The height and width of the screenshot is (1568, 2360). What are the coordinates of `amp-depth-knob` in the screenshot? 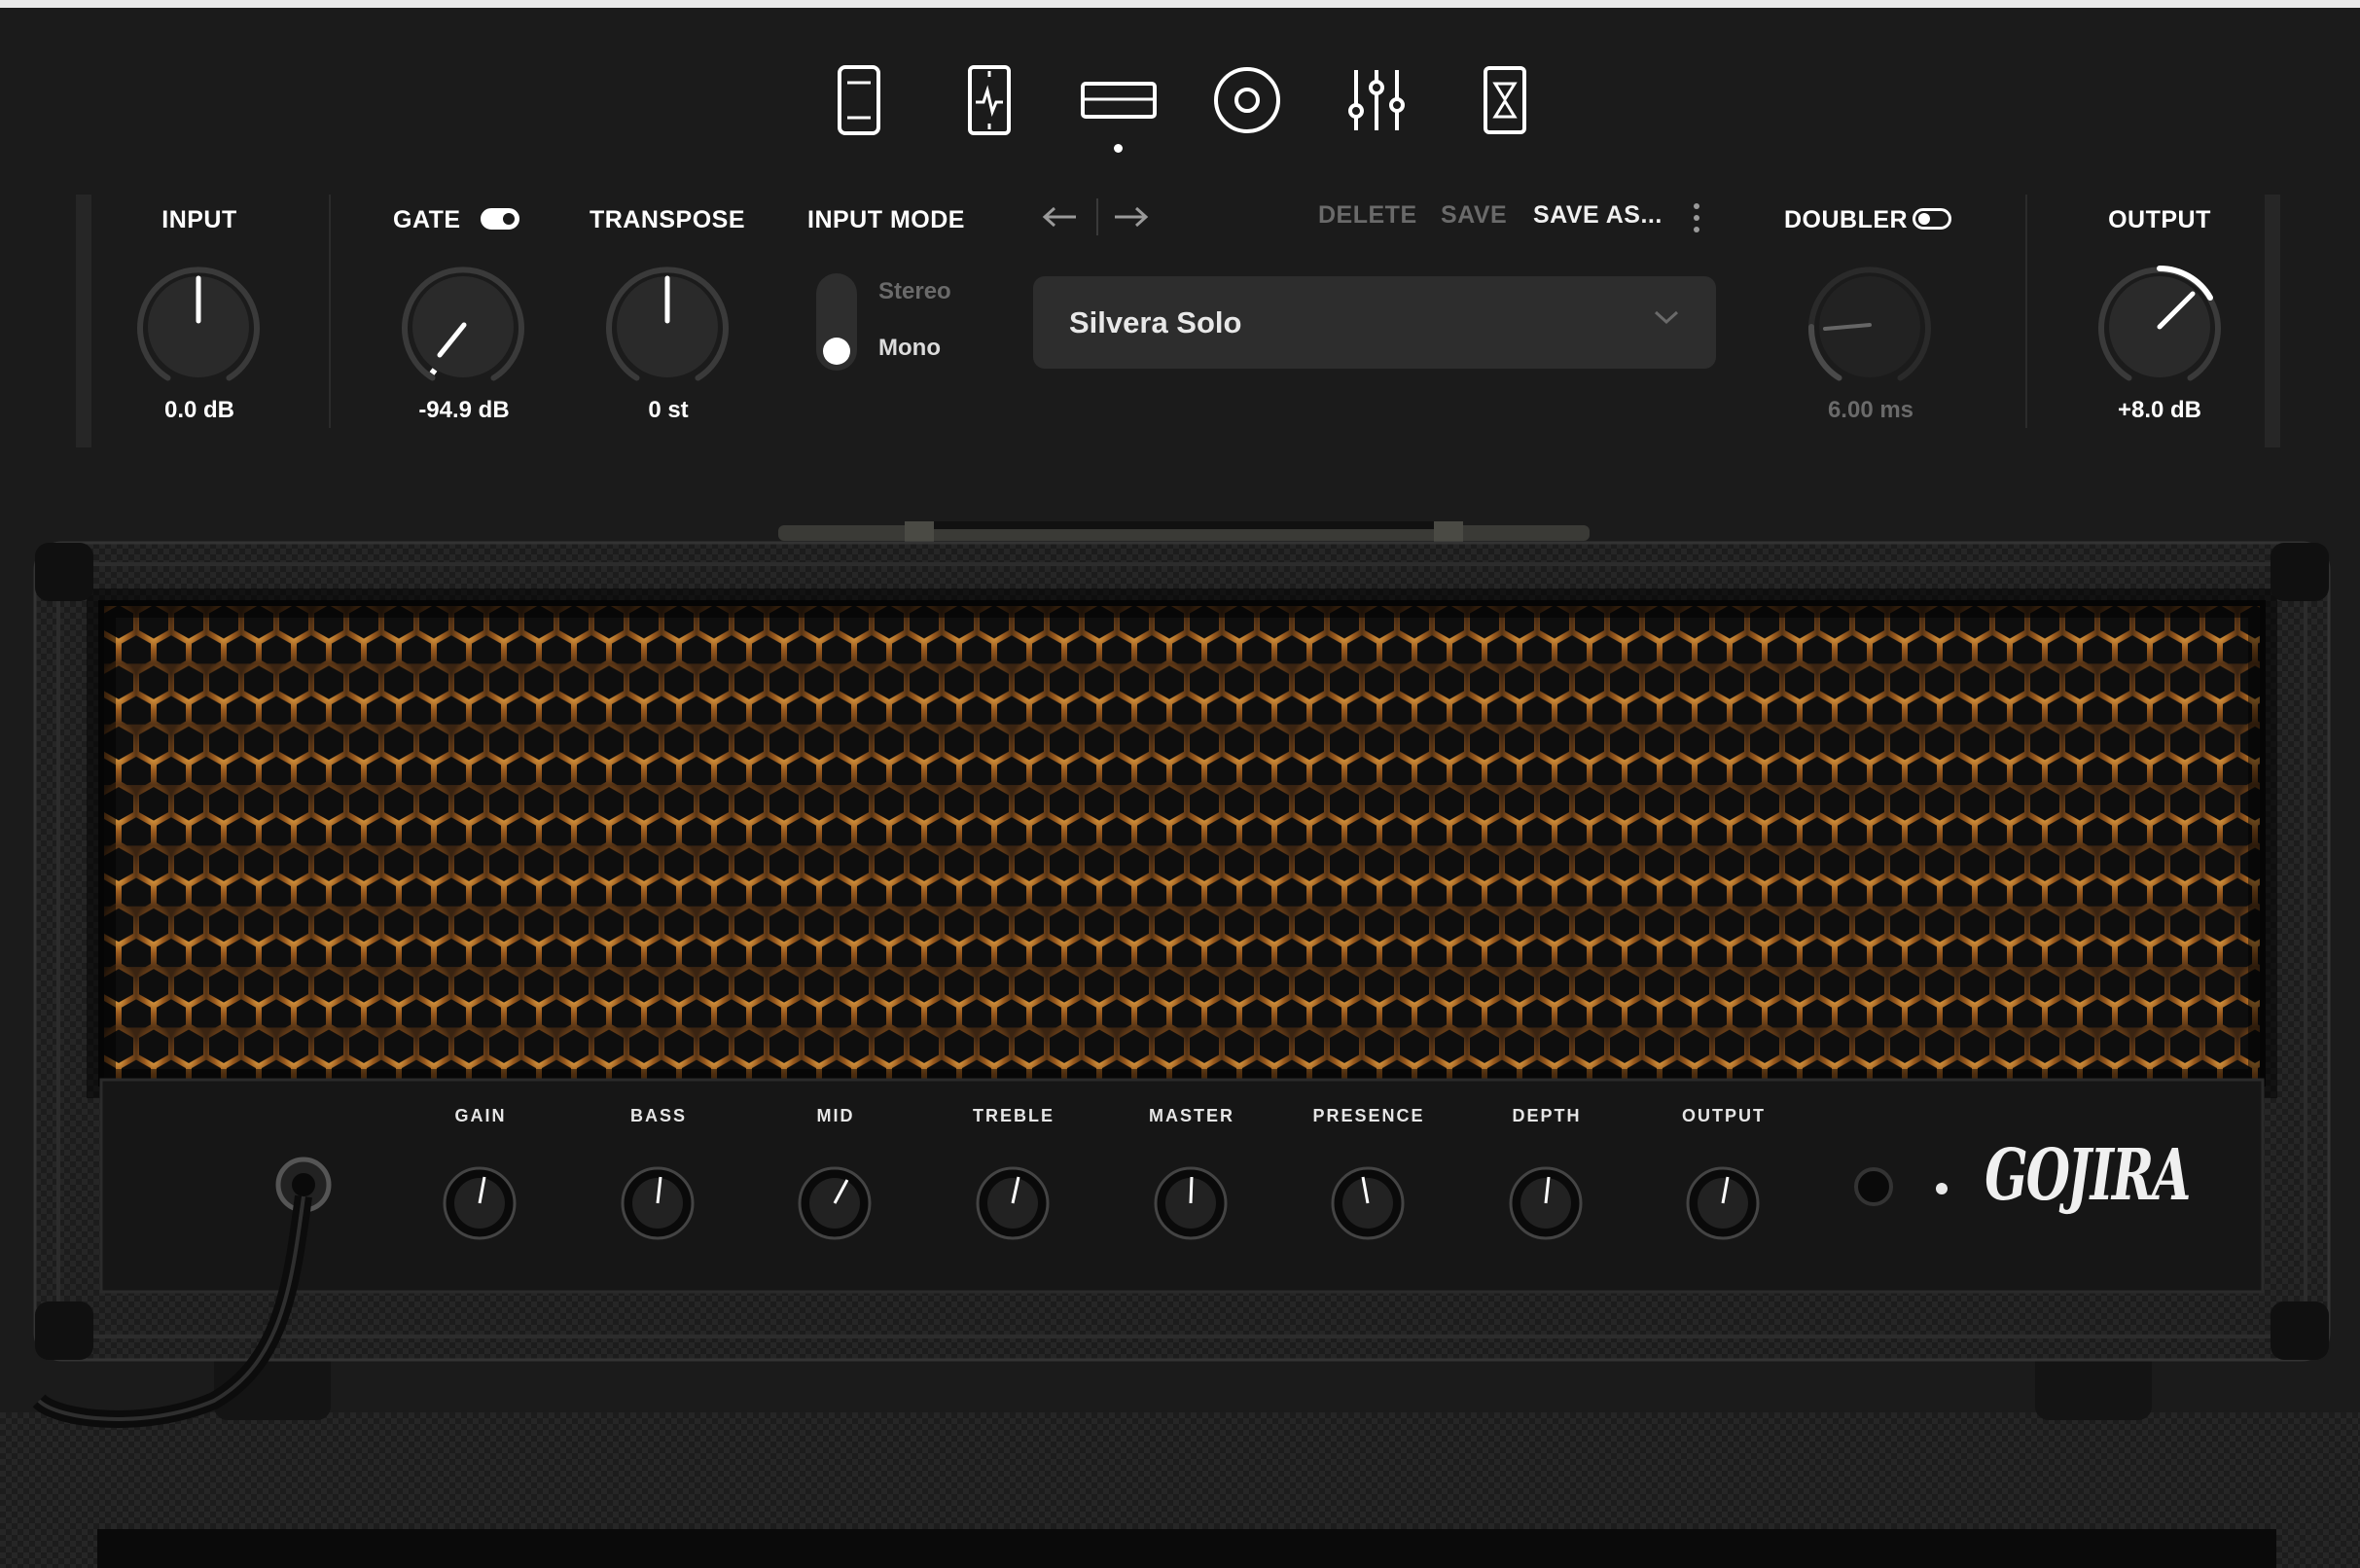 It's located at (1546, 1204).